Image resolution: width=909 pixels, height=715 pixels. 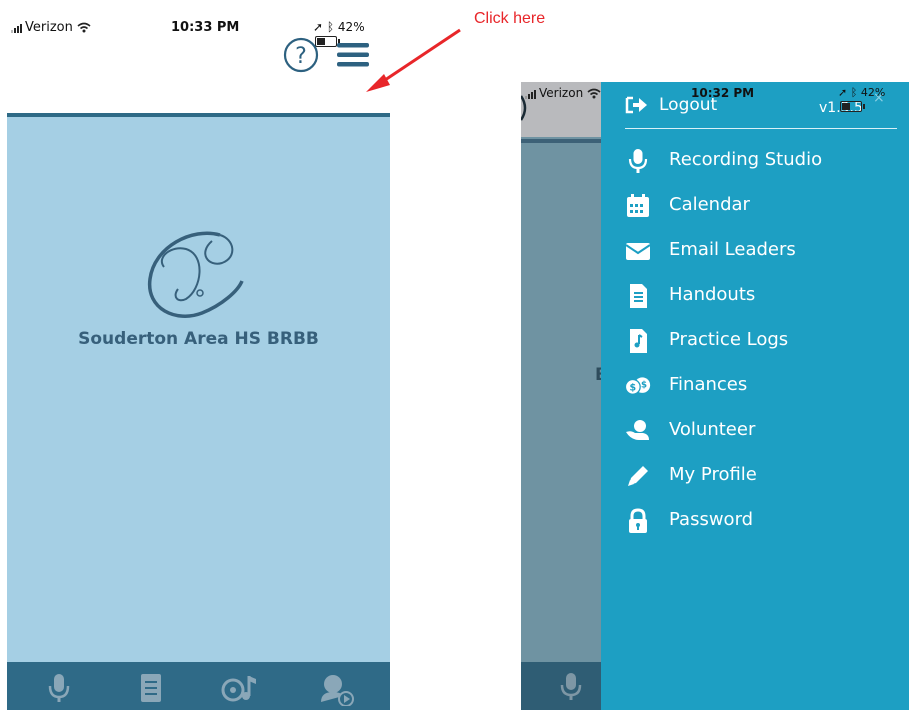 I want to click on tab-recording, so click(x=59, y=688).